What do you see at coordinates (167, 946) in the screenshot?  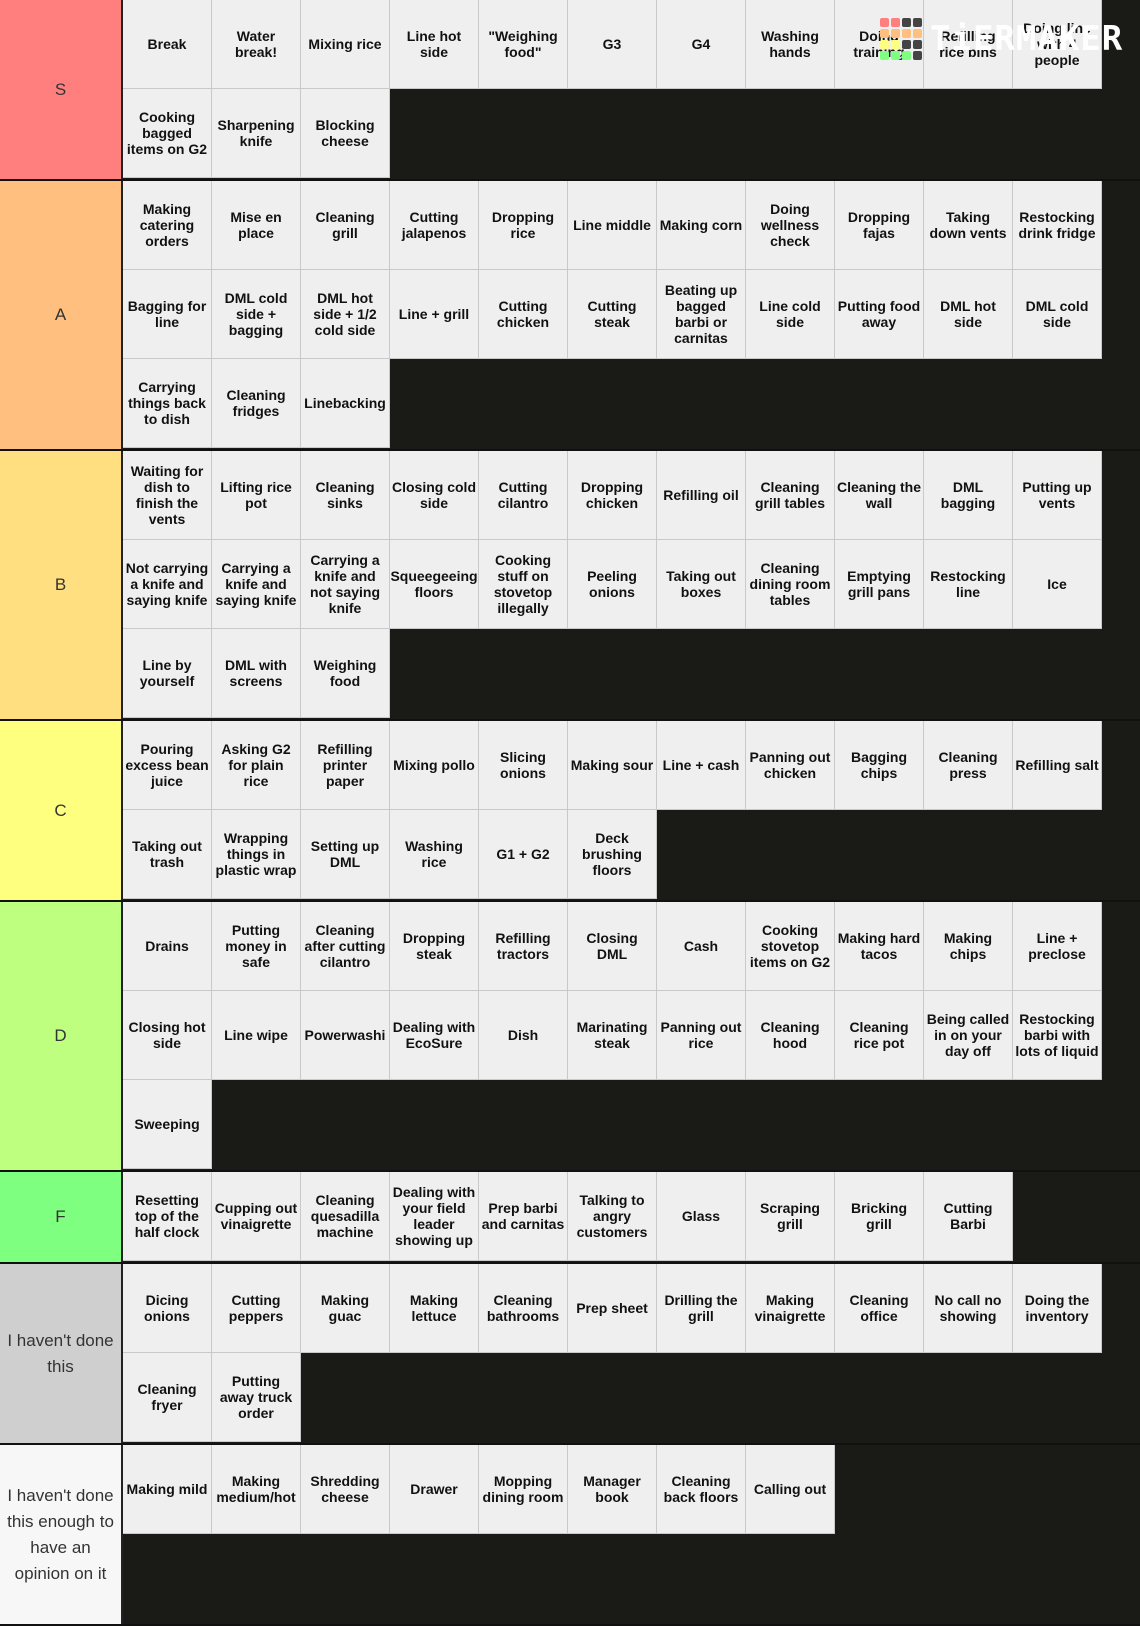 I see `tier-item-card: Drains` at bounding box center [167, 946].